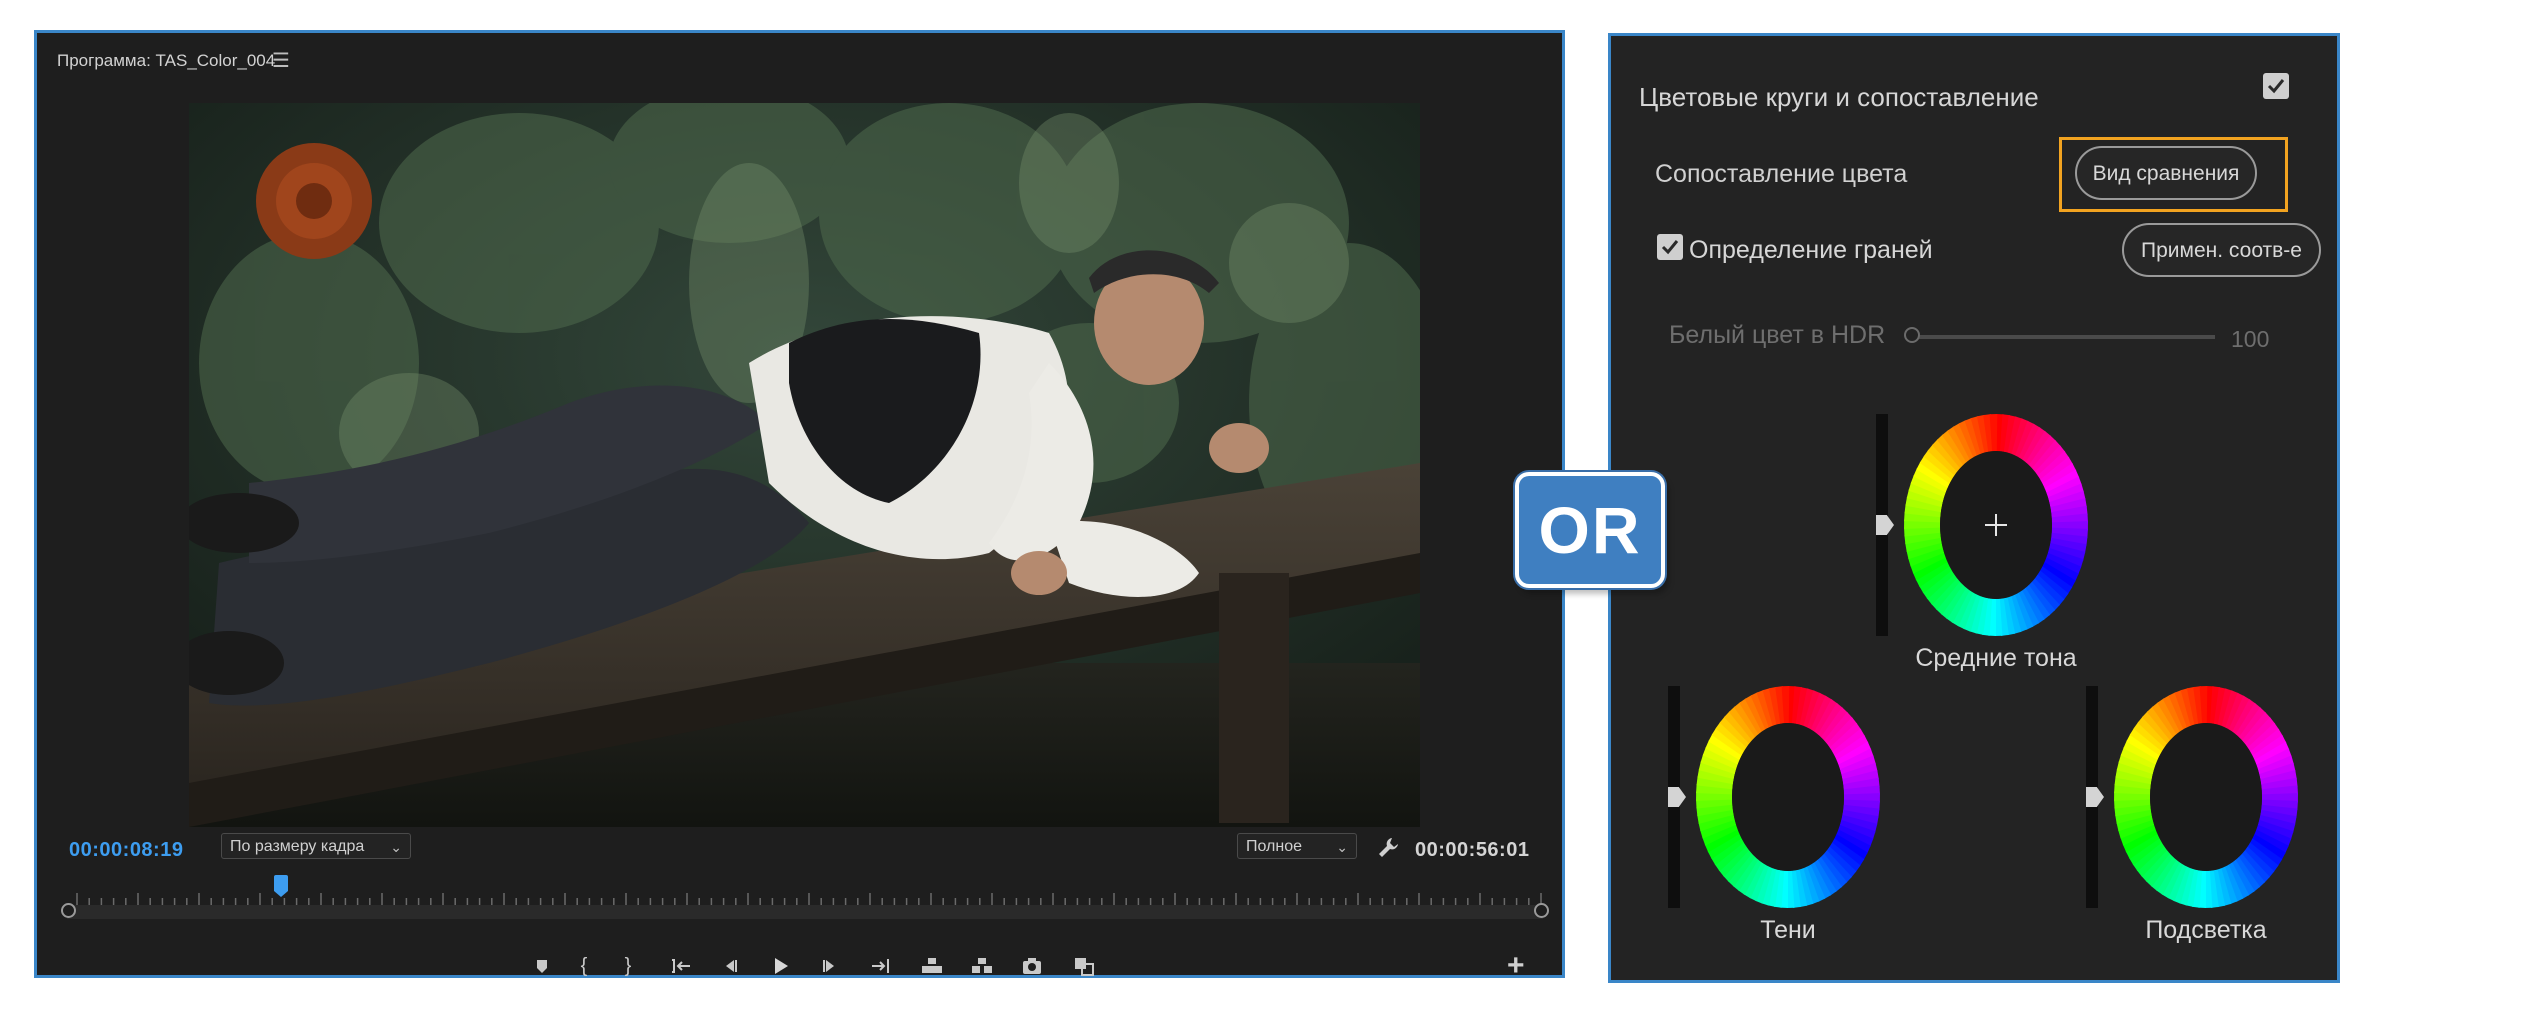 The width and height of the screenshot is (2542, 1009). What do you see at coordinates (1541, 910) in the screenshot?
I see `out-point-handle` at bounding box center [1541, 910].